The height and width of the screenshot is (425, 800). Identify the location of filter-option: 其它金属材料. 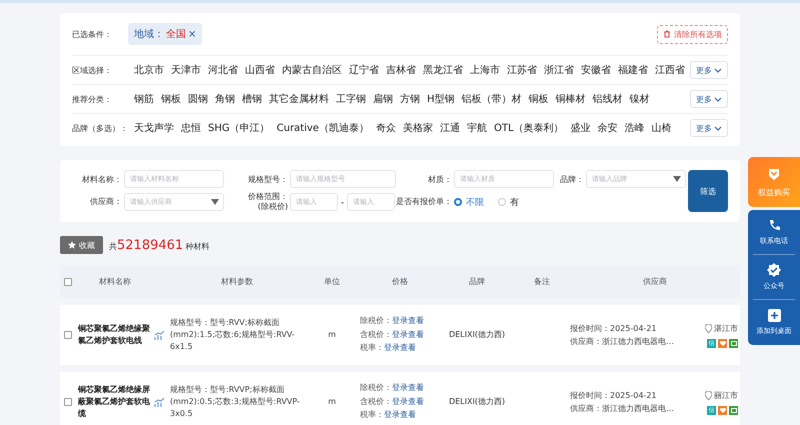
(299, 99).